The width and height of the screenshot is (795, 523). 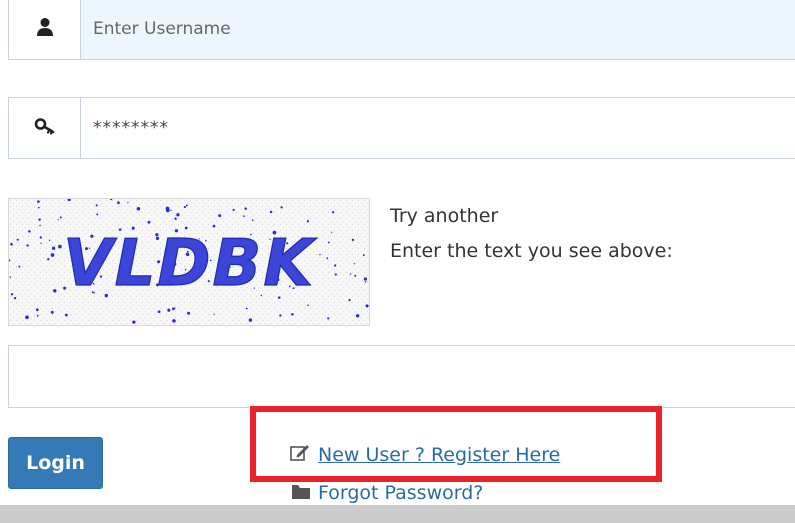 What do you see at coordinates (444, 216) in the screenshot?
I see `try-another-link: Try another` at bounding box center [444, 216].